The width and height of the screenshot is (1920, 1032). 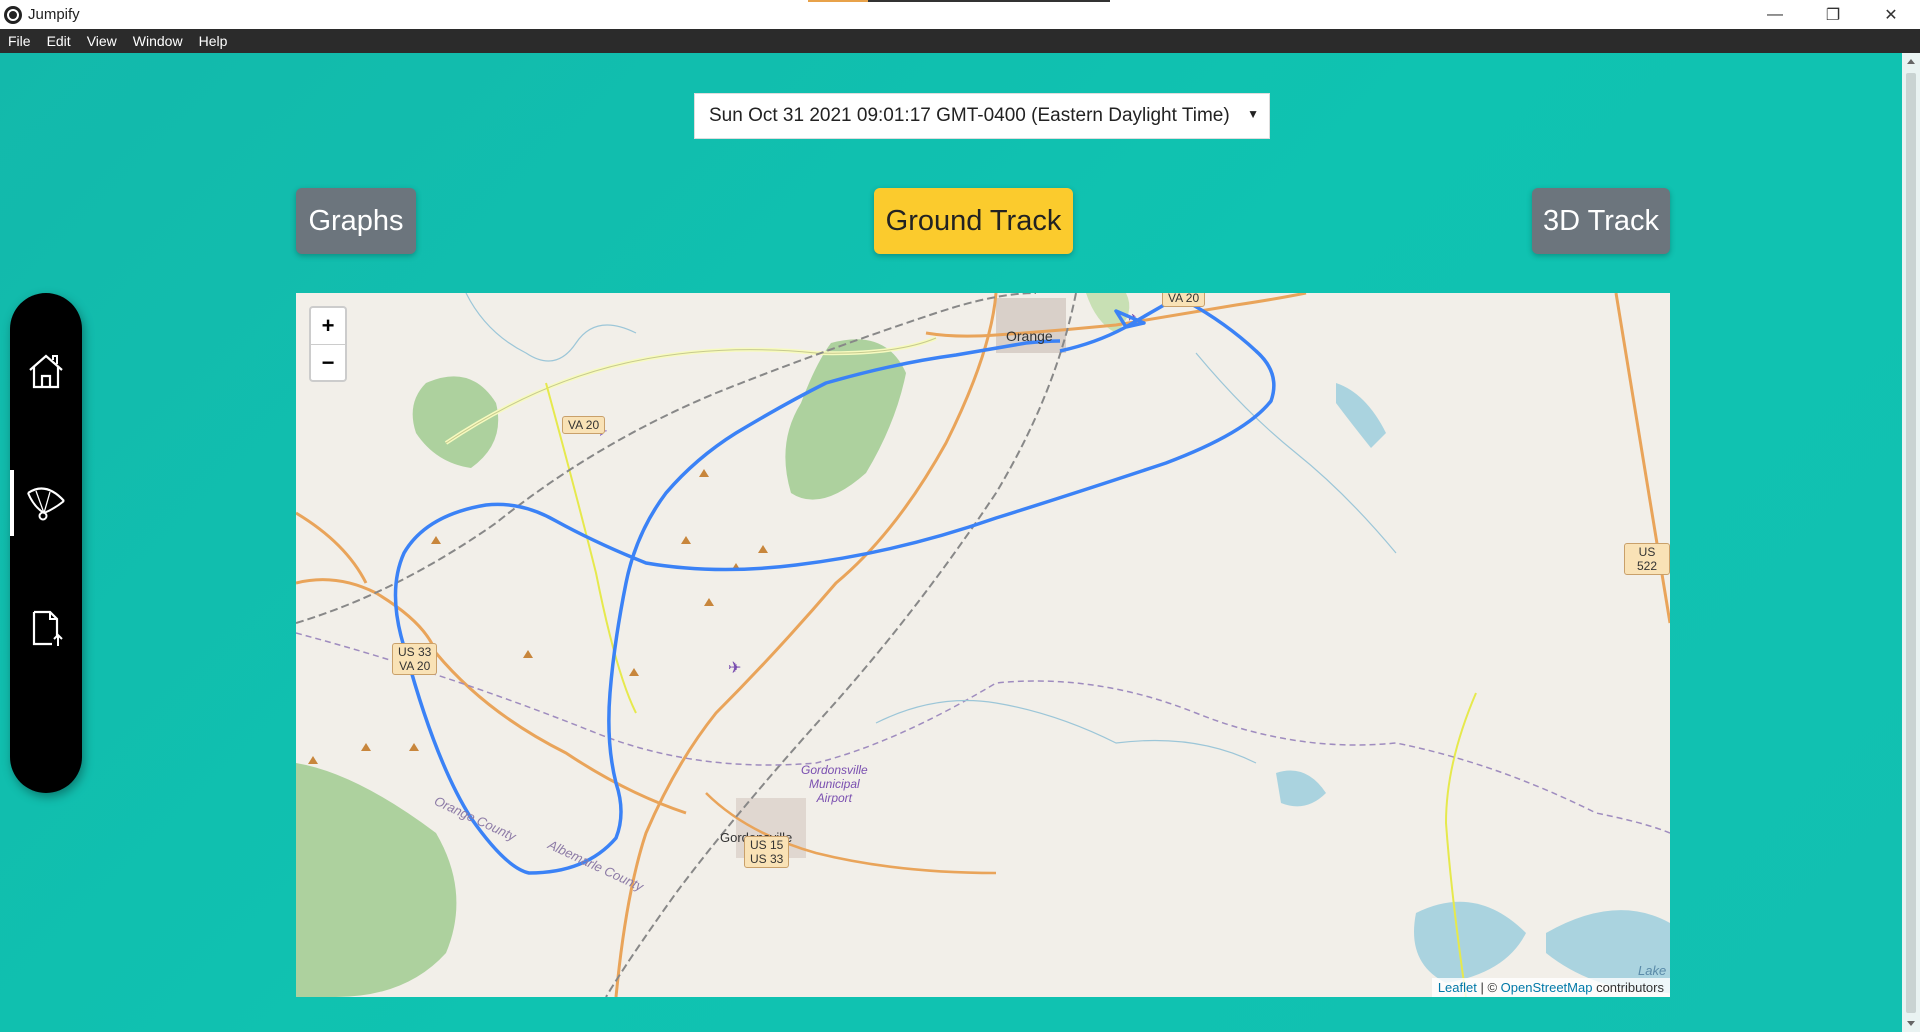 I want to click on place-lake: Lake, so click(x=1652, y=970).